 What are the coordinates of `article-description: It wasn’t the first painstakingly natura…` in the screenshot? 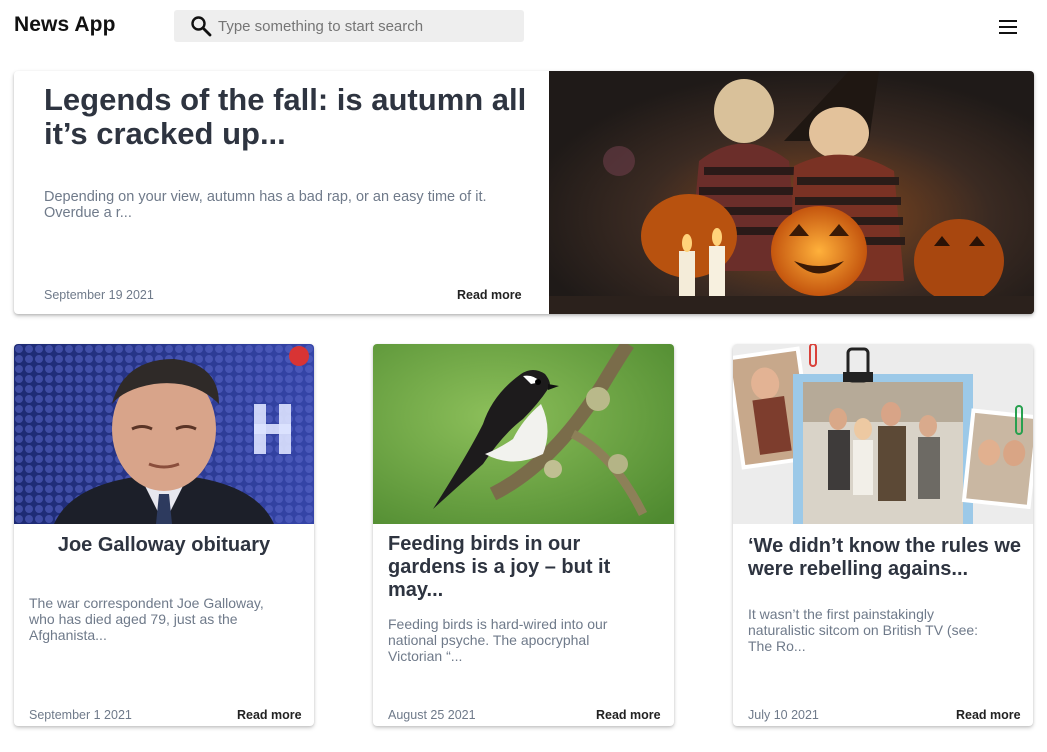 It's located at (863, 630).